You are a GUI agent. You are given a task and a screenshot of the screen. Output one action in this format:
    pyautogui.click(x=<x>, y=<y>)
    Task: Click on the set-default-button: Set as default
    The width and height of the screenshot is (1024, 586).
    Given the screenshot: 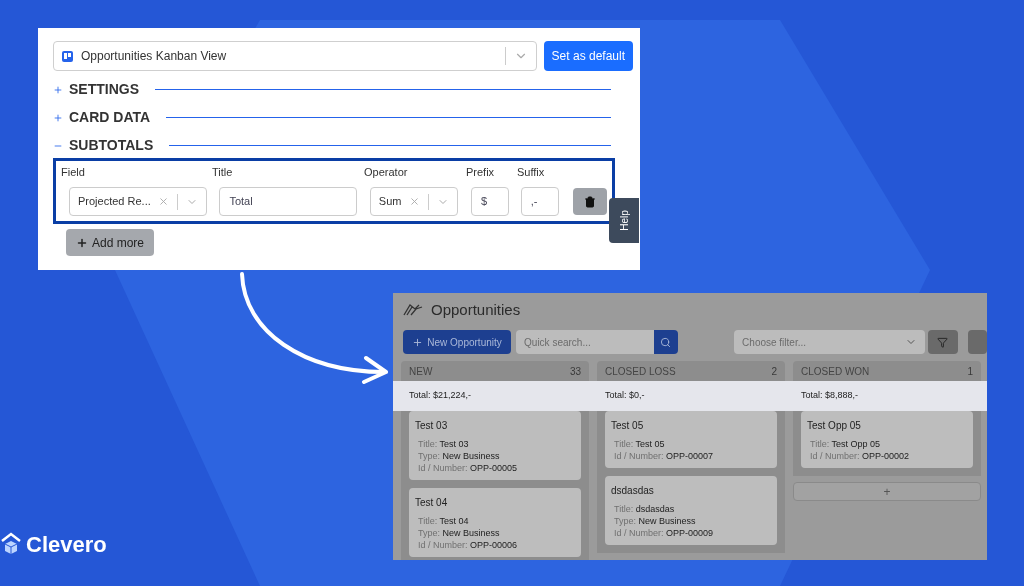 What is the action you would take?
    pyautogui.click(x=588, y=56)
    